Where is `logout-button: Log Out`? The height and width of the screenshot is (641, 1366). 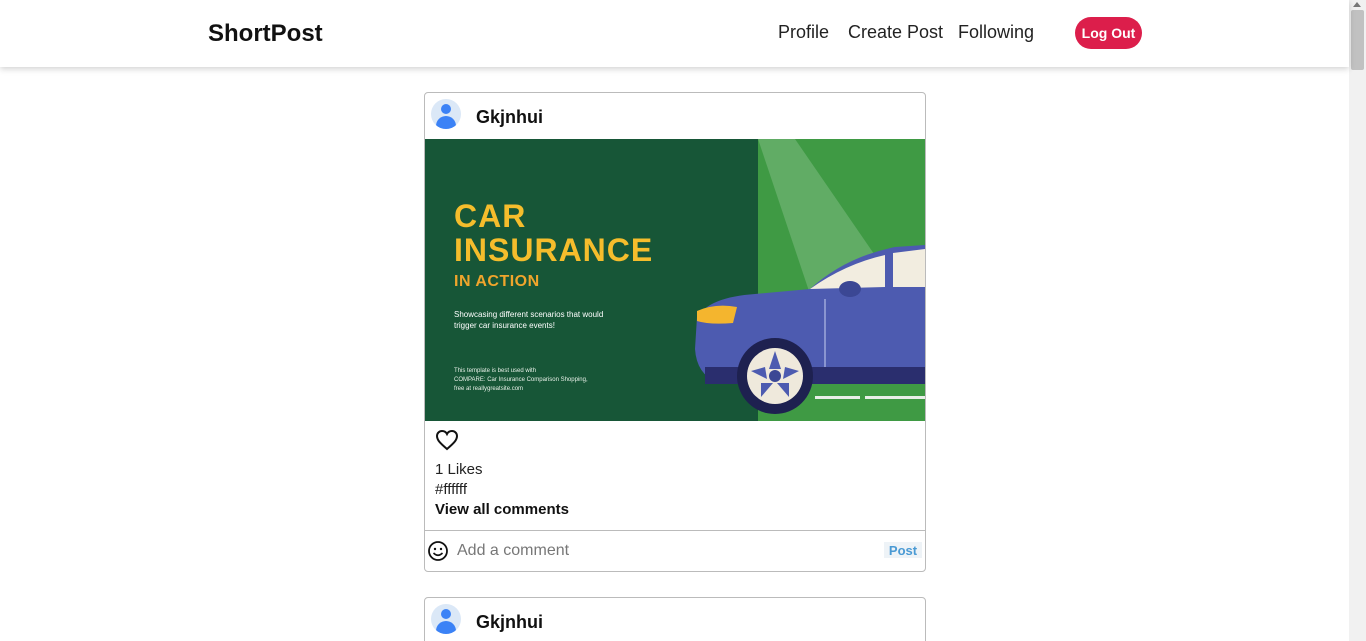 logout-button: Log Out is located at coordinates (1108, 33).